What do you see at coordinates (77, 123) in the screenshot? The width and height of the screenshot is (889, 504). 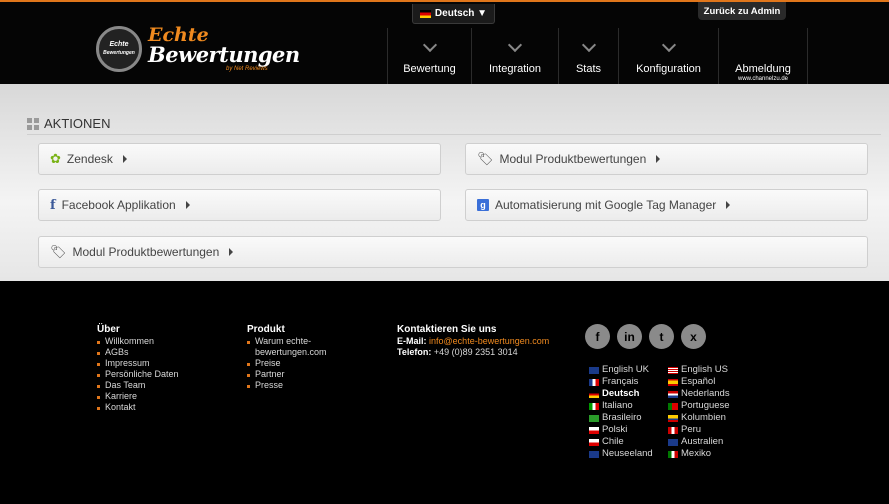 I see `section-title: AKTIONEN` at bounding box center [77, 123].